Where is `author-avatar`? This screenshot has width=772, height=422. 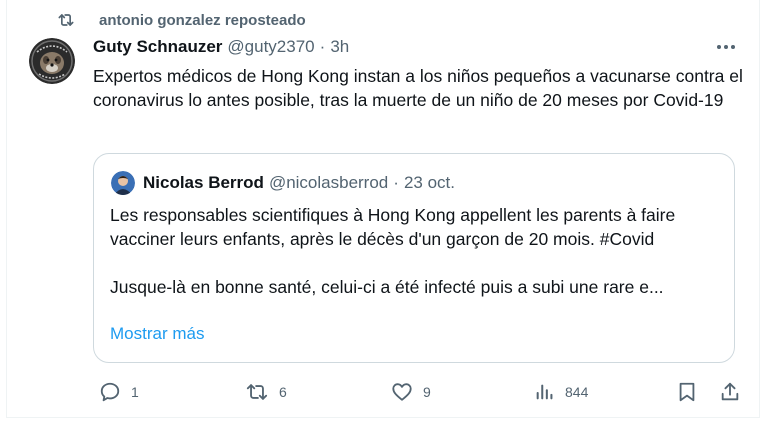 author-avatar is located at coordinates (52, 61).